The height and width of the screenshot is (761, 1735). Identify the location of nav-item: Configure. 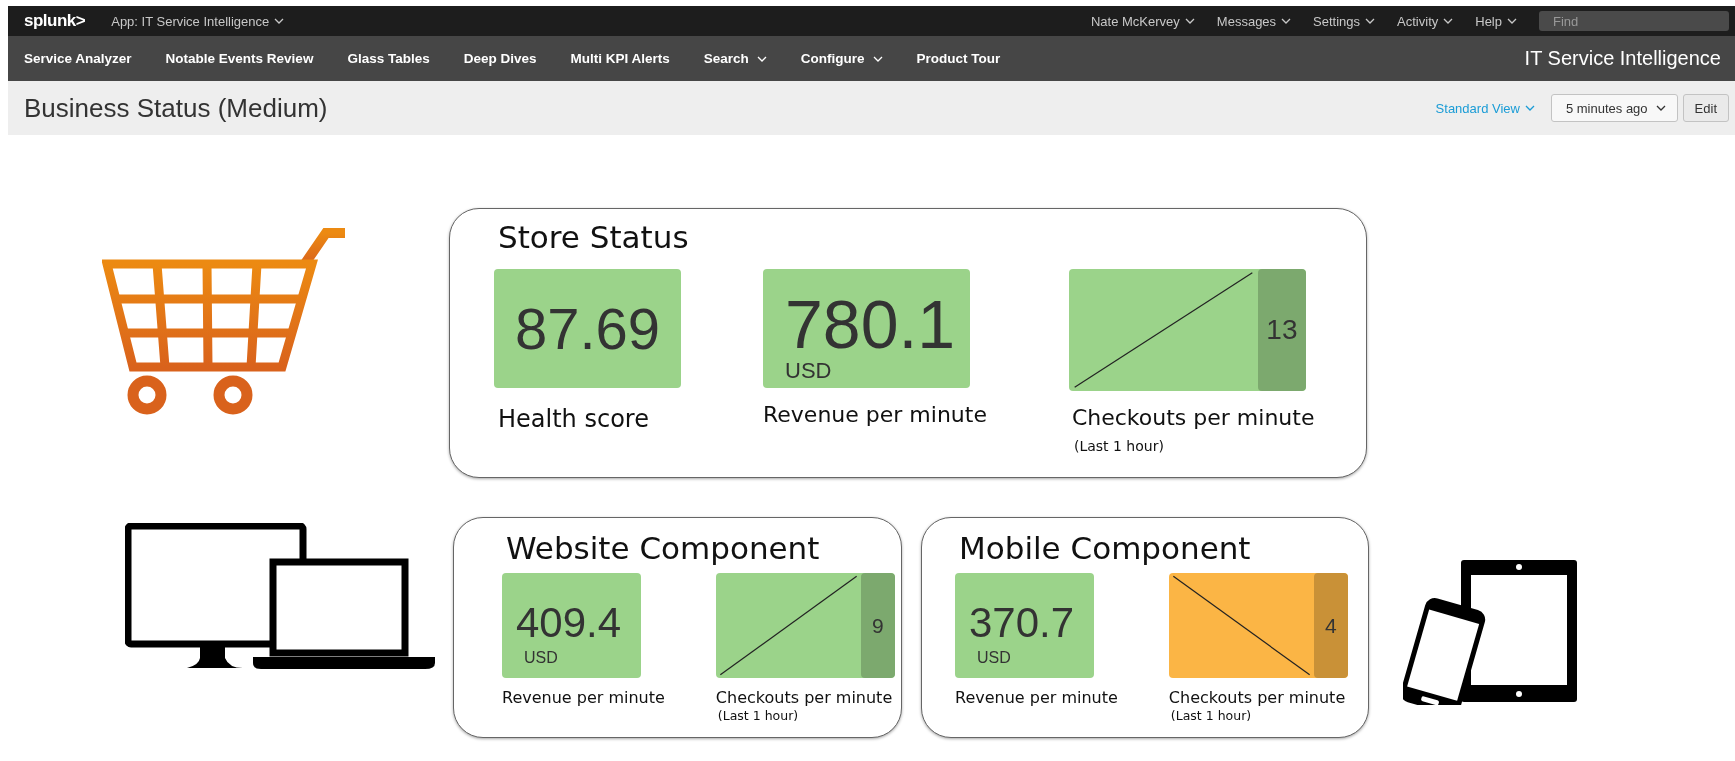
(841, 58).